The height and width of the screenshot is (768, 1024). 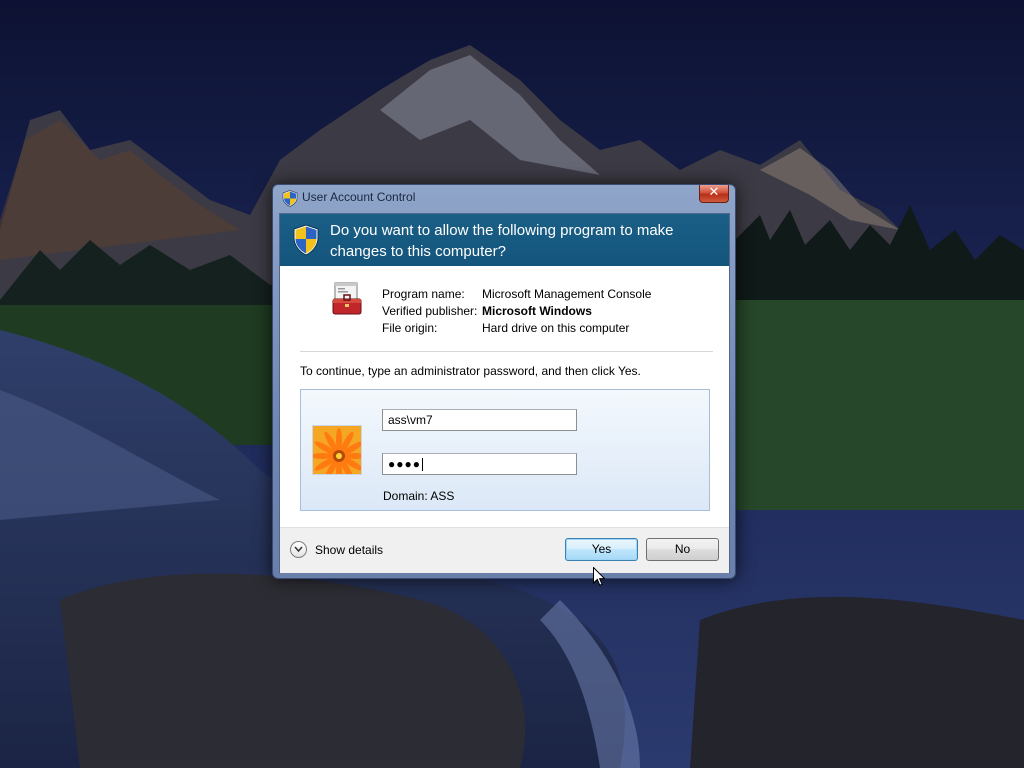 What do you see at coordinates (479, 464) in the screenshot?
I see `password-field: ●●●●` at bounding box center [479, 464].